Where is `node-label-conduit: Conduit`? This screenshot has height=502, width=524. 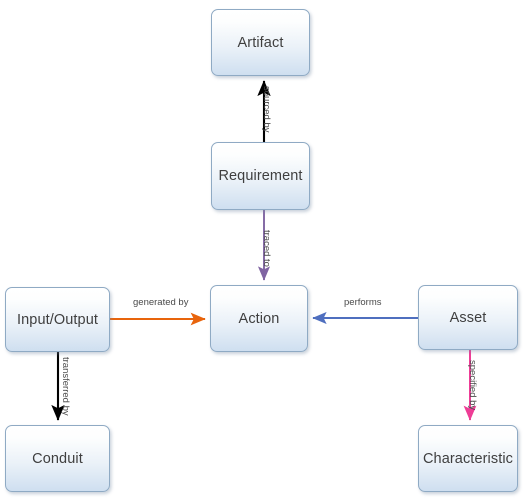 node-label-conduit: Conduit is located at coordinates (57, 458).